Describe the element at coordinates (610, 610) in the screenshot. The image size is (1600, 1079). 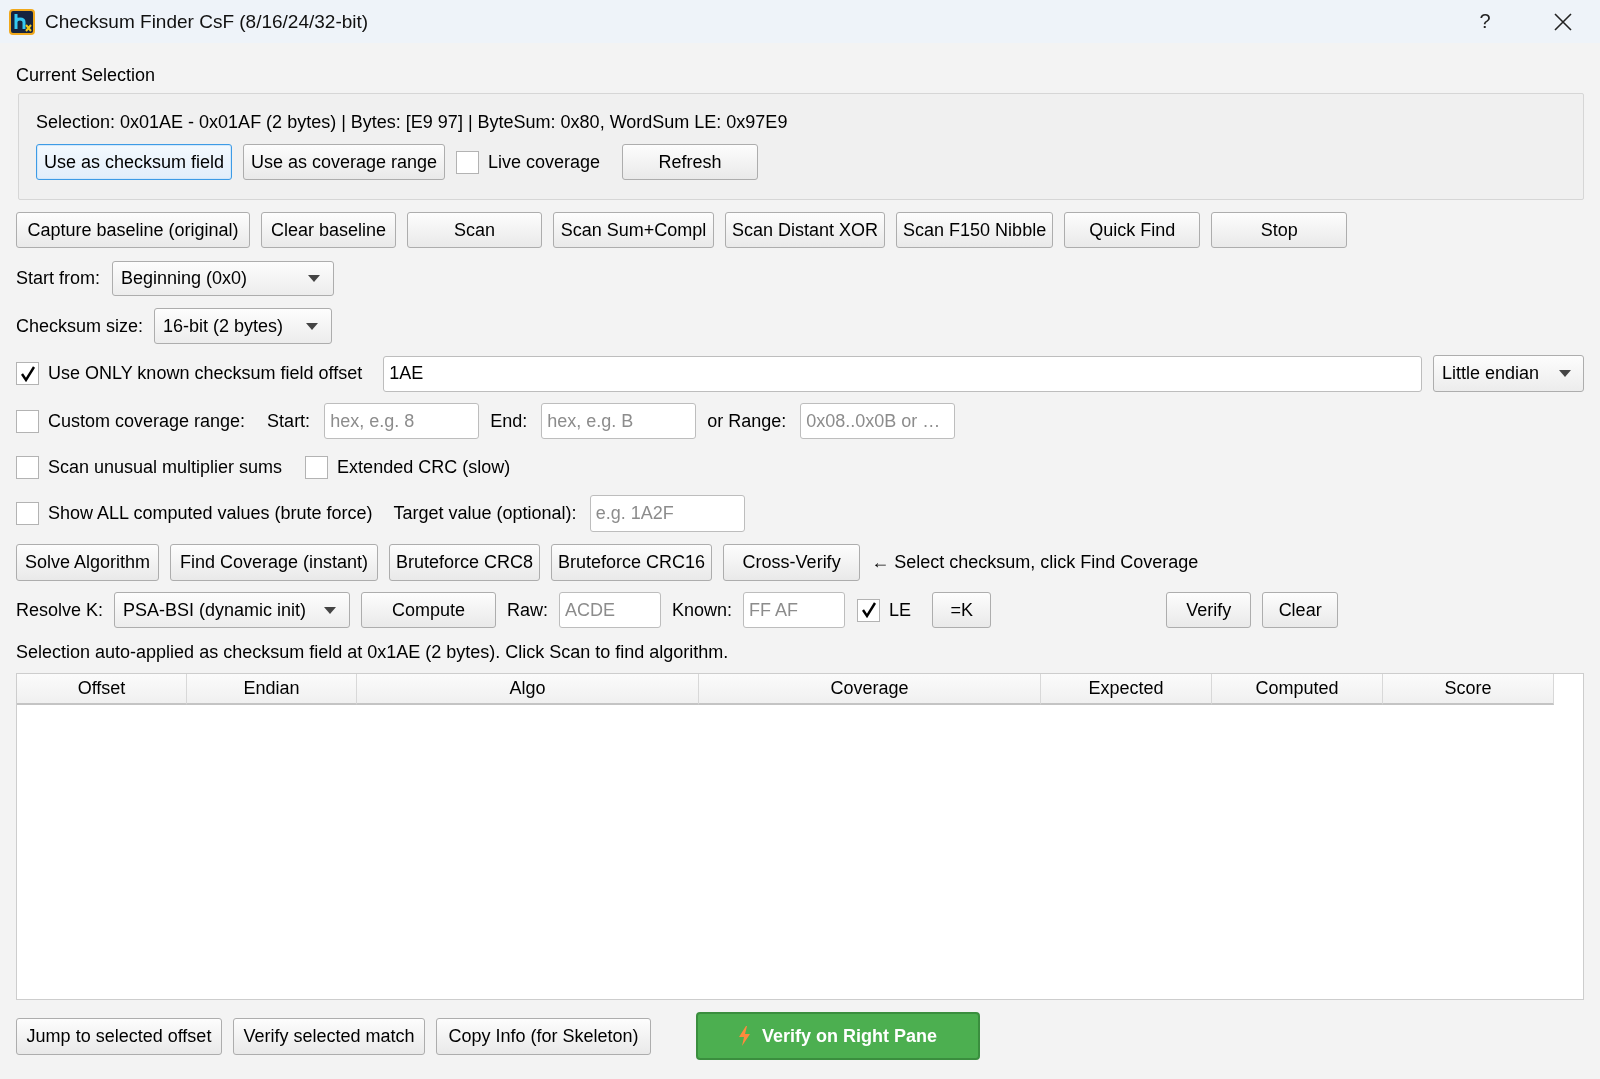
I see `raw-input: ACDE` at that location.